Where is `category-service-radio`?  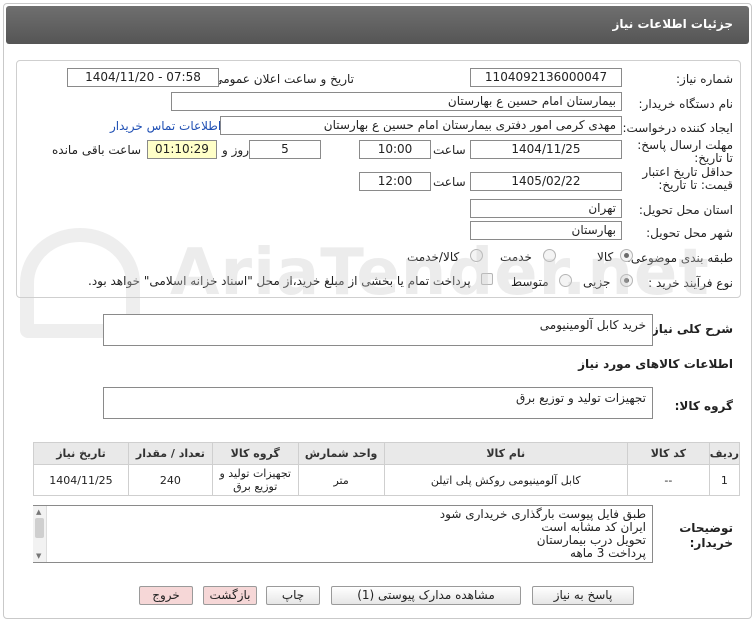
category-service-radio is located at coordinates (549, 255).